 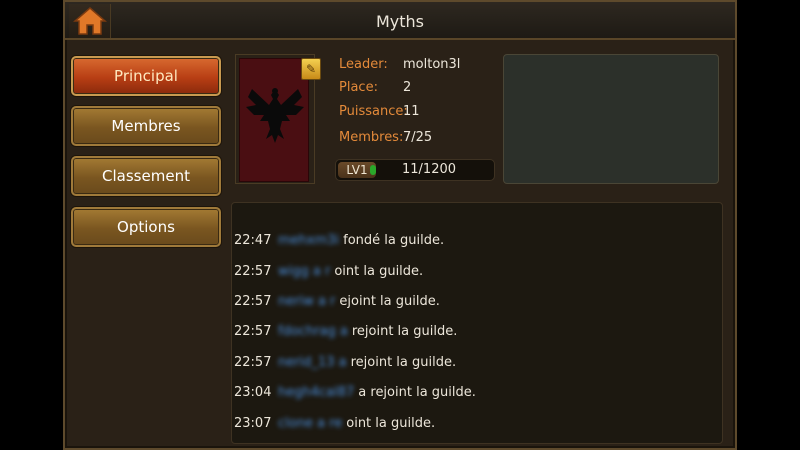 What do you see at coordinates (310, 423) in the screenshot?
I see `log-player-name: clone a re` at bounding box center [310, 423].